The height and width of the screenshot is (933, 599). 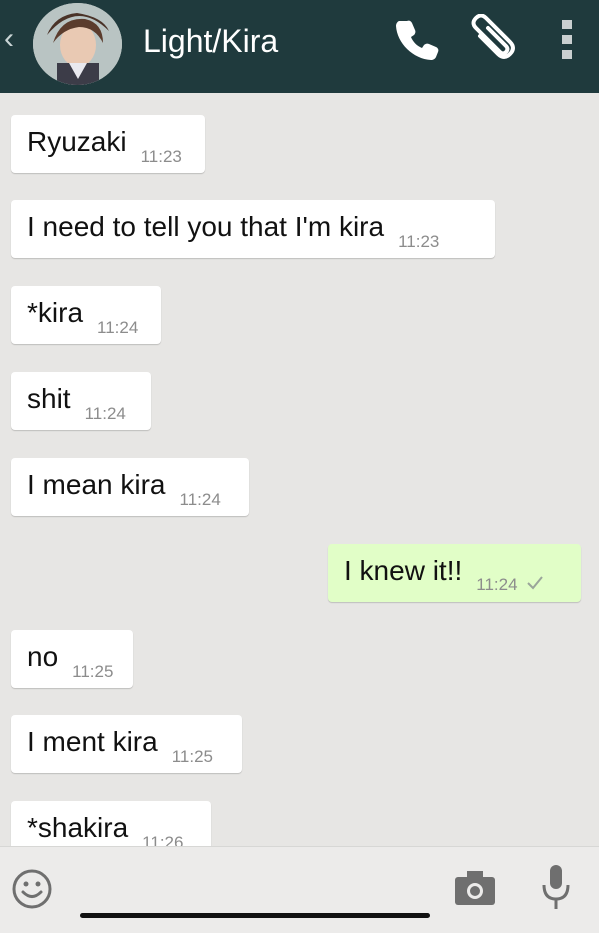 I want to click on message-bubble: *shakira 11:26, so click(x=111, y=823).